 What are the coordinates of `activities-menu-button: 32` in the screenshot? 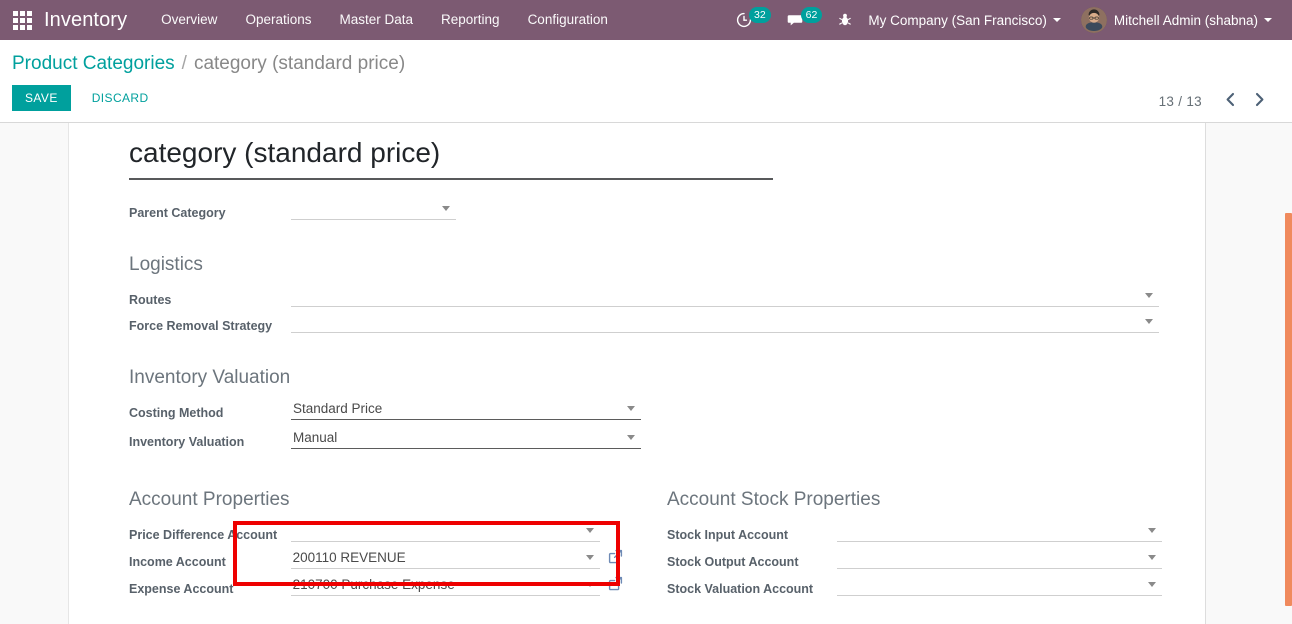 It's located at (751, 20).